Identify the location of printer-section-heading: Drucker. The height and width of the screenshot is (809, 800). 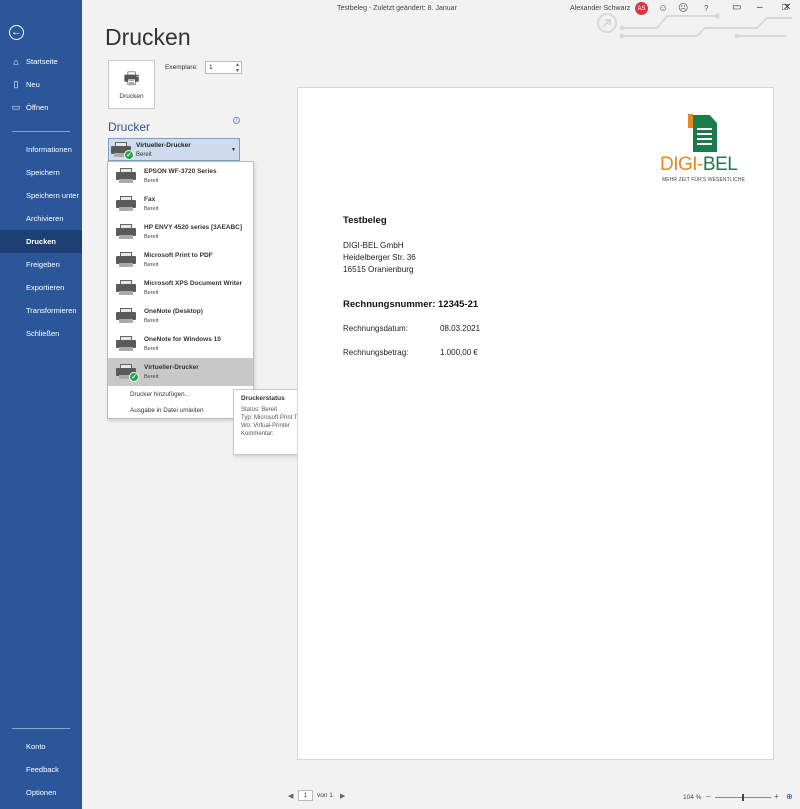
(129, 127).